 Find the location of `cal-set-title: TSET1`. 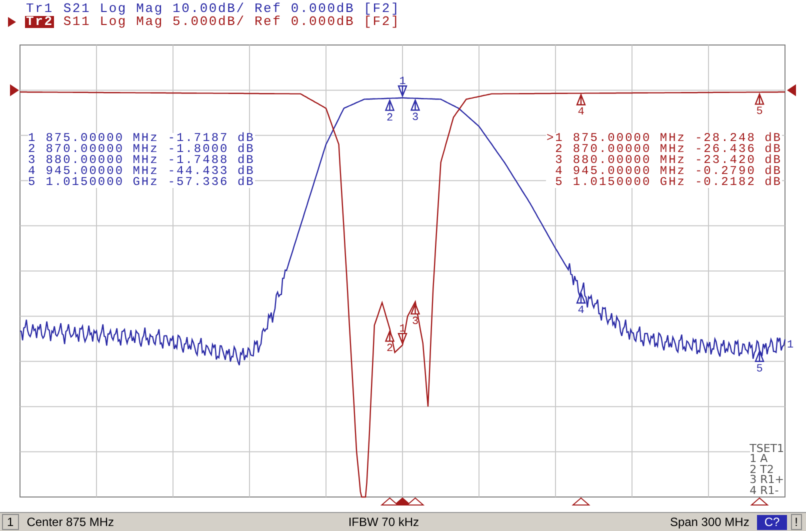

cal-set-title: TSET1 is located at coordinates (767, 449).